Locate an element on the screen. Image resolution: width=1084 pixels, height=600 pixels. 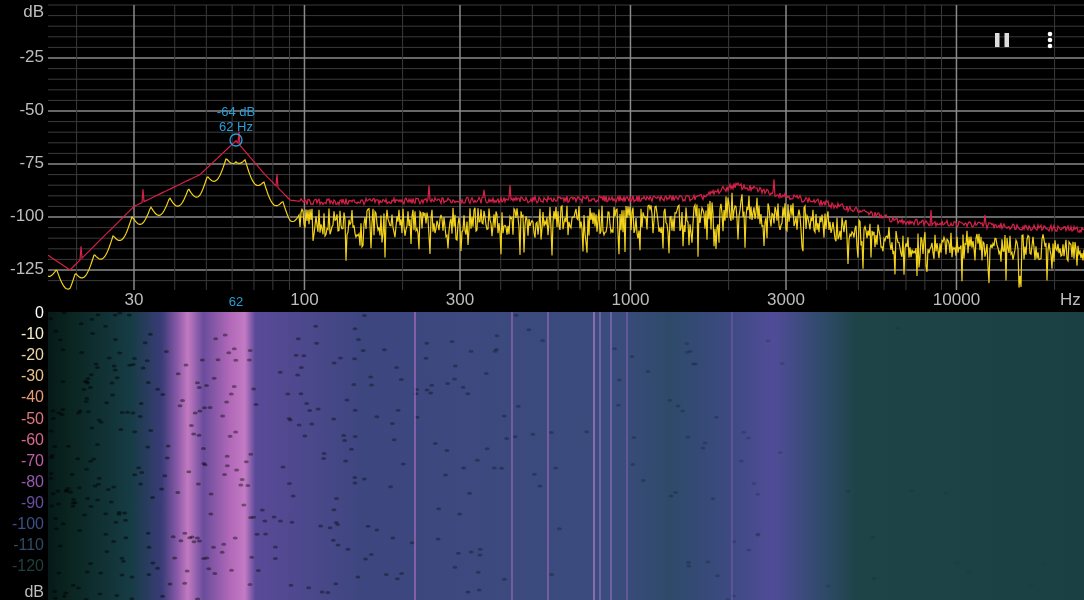
y-axis-label: -125 is located at coordinates (26, 269).